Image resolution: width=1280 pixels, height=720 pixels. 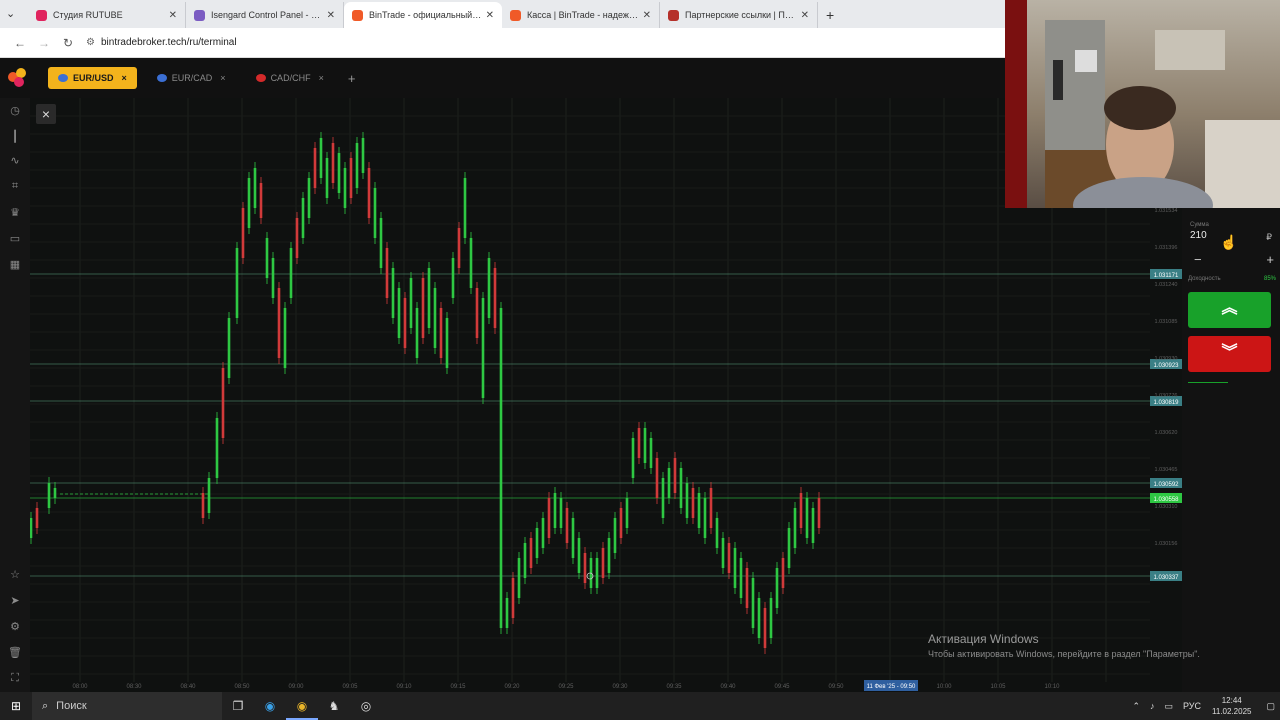 What do you see at coordinates (188, 687) in the screenshot?
I see `x-tick-label: 08:40` at bounding box center [188, 687].